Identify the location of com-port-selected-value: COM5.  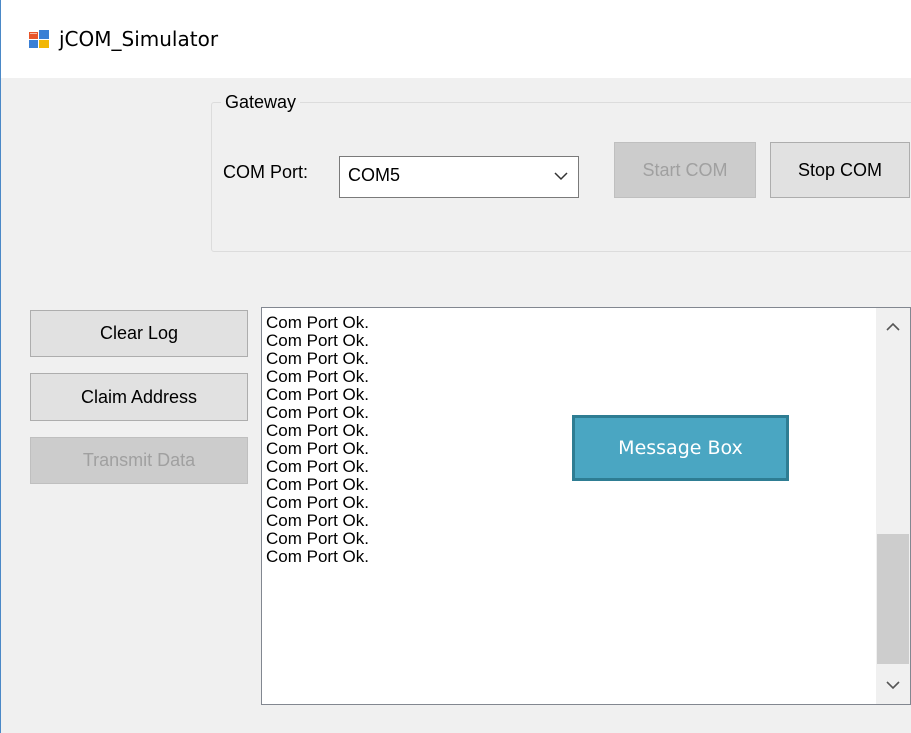
(374, 175).